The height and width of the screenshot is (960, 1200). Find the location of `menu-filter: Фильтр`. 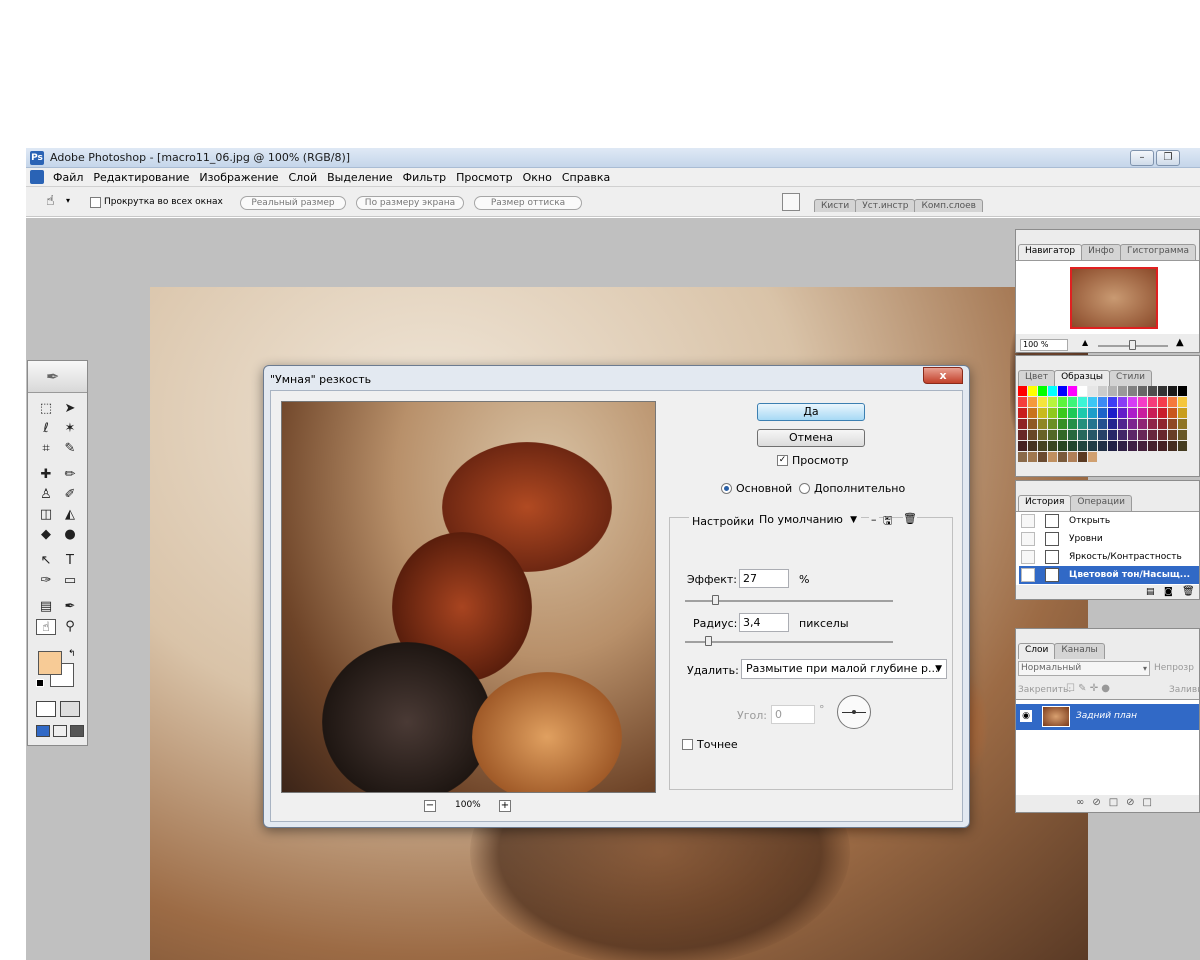

menu-filter: Фильтр is located at coordinates (425, 177).